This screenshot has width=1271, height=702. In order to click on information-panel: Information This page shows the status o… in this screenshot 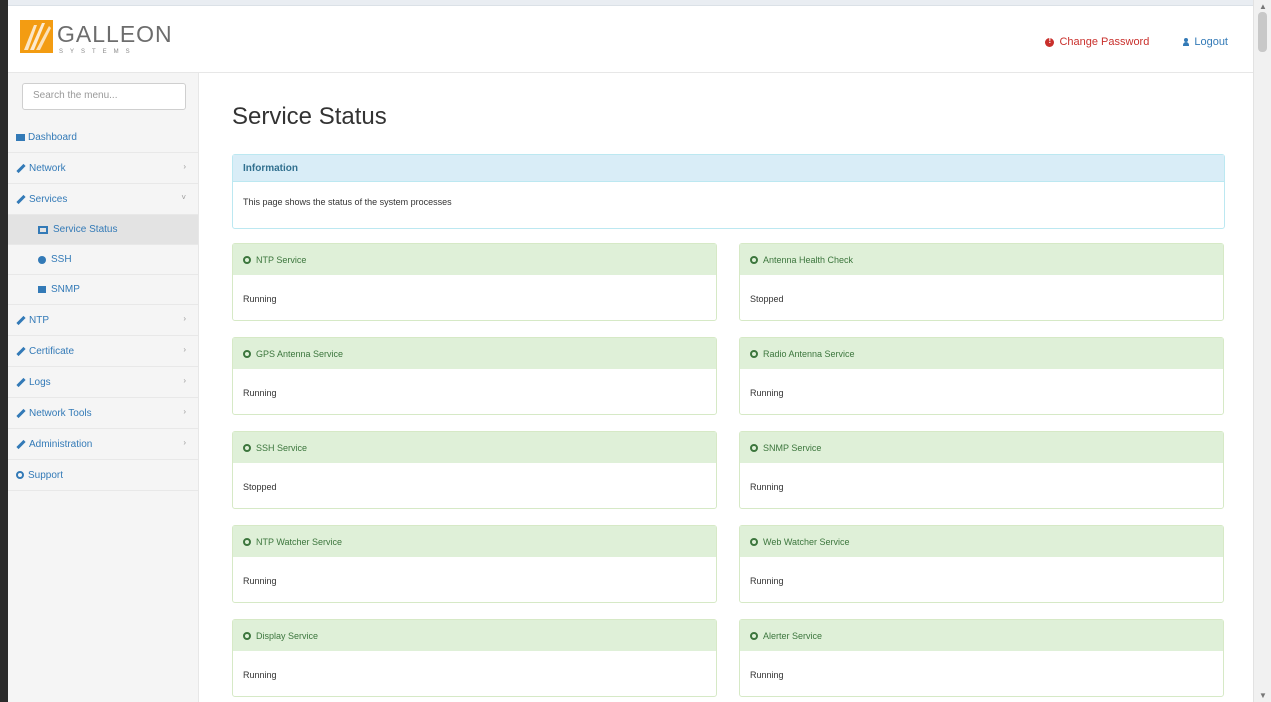, I will do `click(728, 191)`.